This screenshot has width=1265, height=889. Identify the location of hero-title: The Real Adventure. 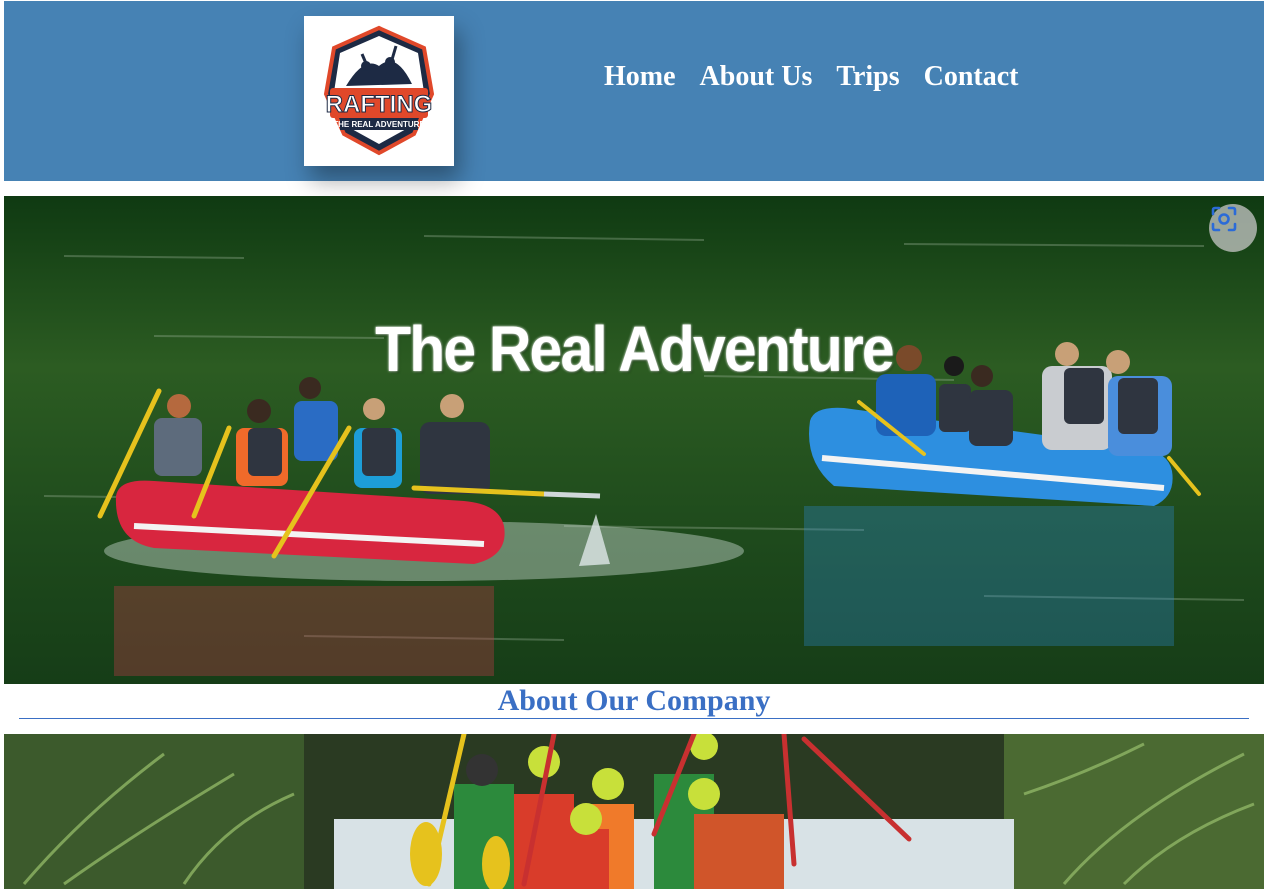
(634, 349).